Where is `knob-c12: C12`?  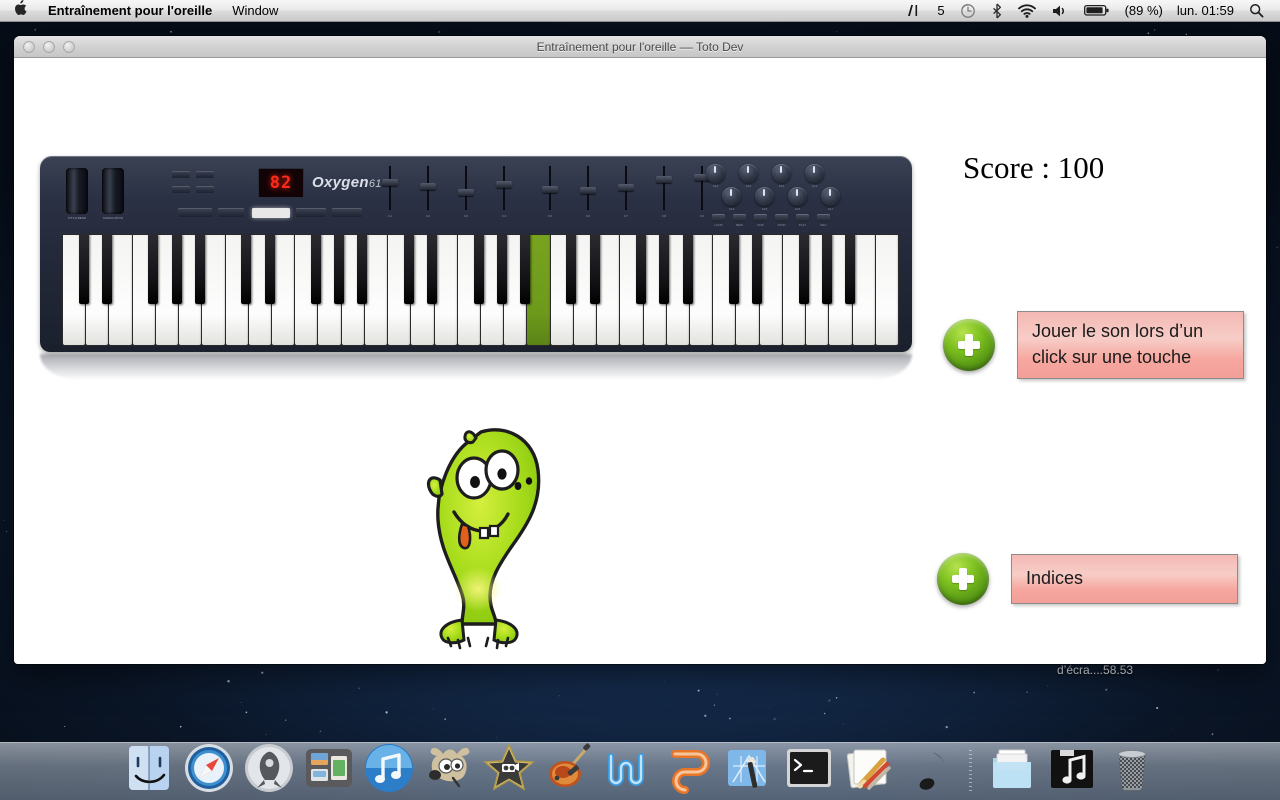 knob-c12: C12 is located at coordinates (781, 176).